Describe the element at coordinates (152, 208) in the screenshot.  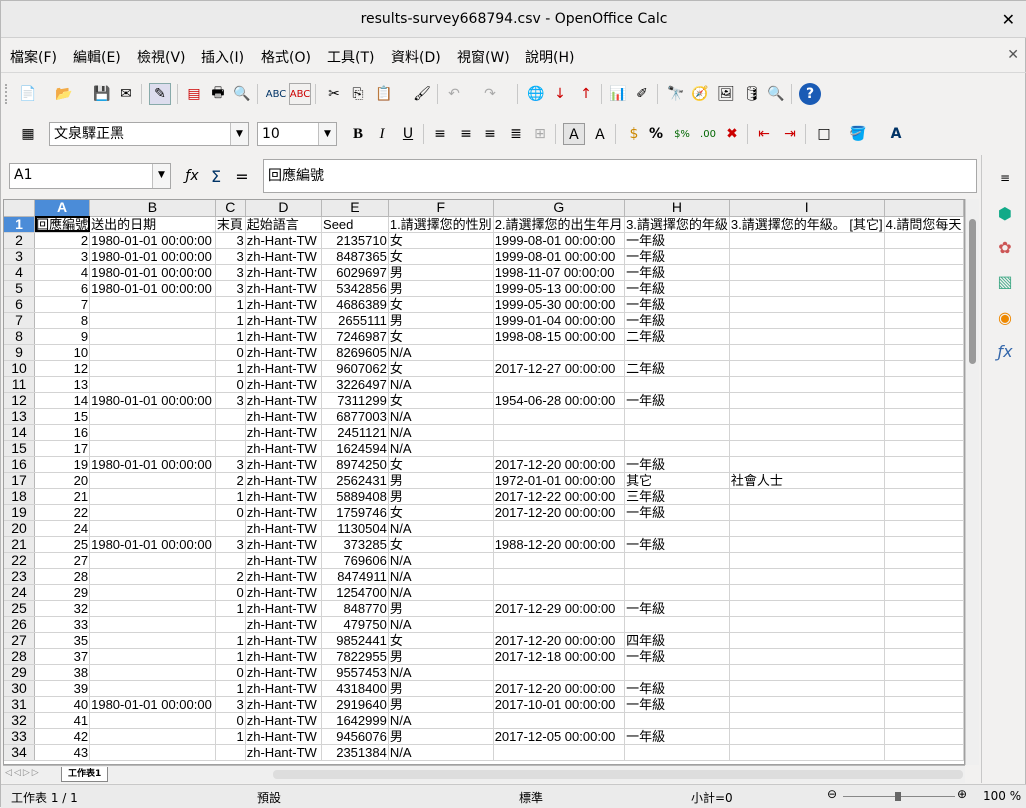
I see `column-header: B` at that location.